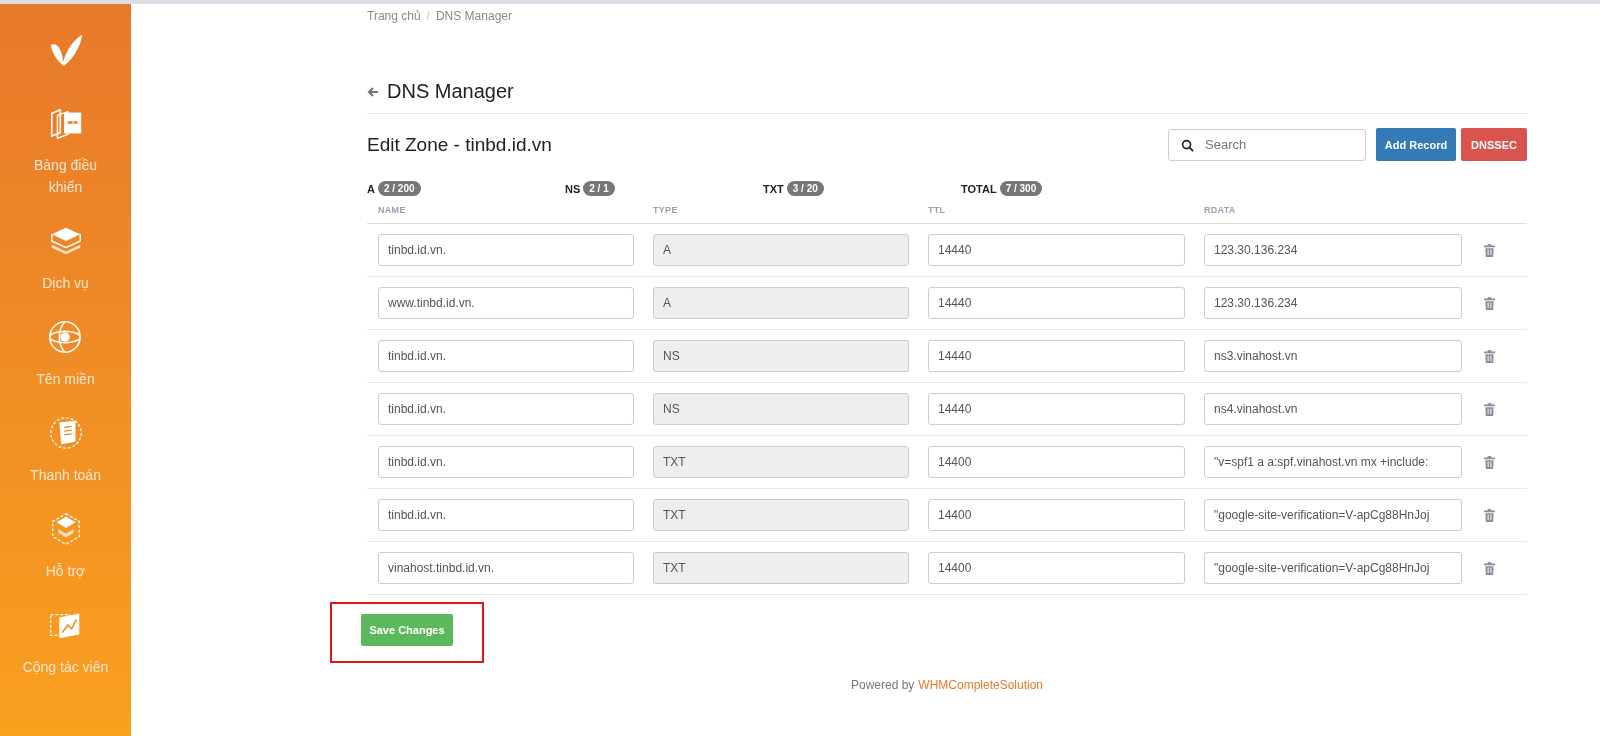 The width and height of the screenshot is (1600, 736). Describe the element at coordinates (394, 19) in the screenshot. I see `breadcrumb-link: Trang chủ` at that location.